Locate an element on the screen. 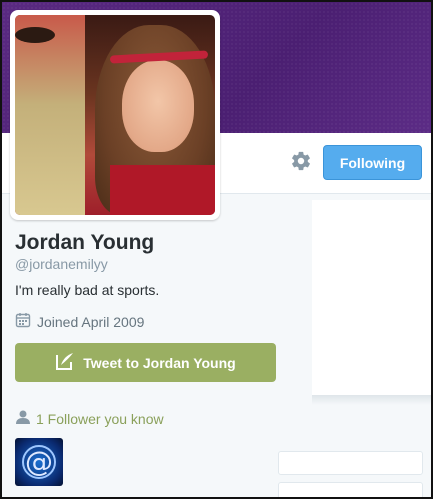 The height and width of the screenshot is (499, 433). tweet-to-label: Tweet to Jordan Young is located at coordinates (159, 362).